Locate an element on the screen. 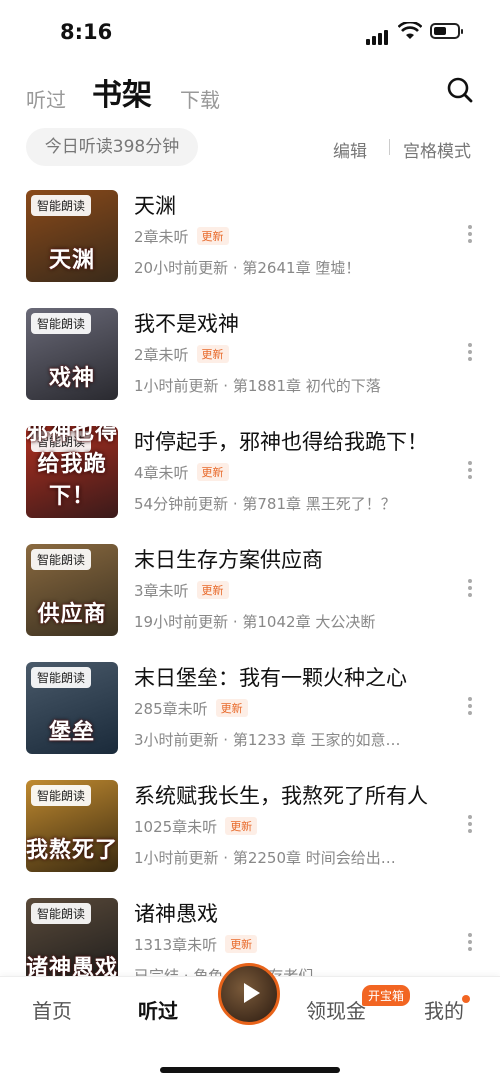  mini-player-button is located at coordinates (249, 994).